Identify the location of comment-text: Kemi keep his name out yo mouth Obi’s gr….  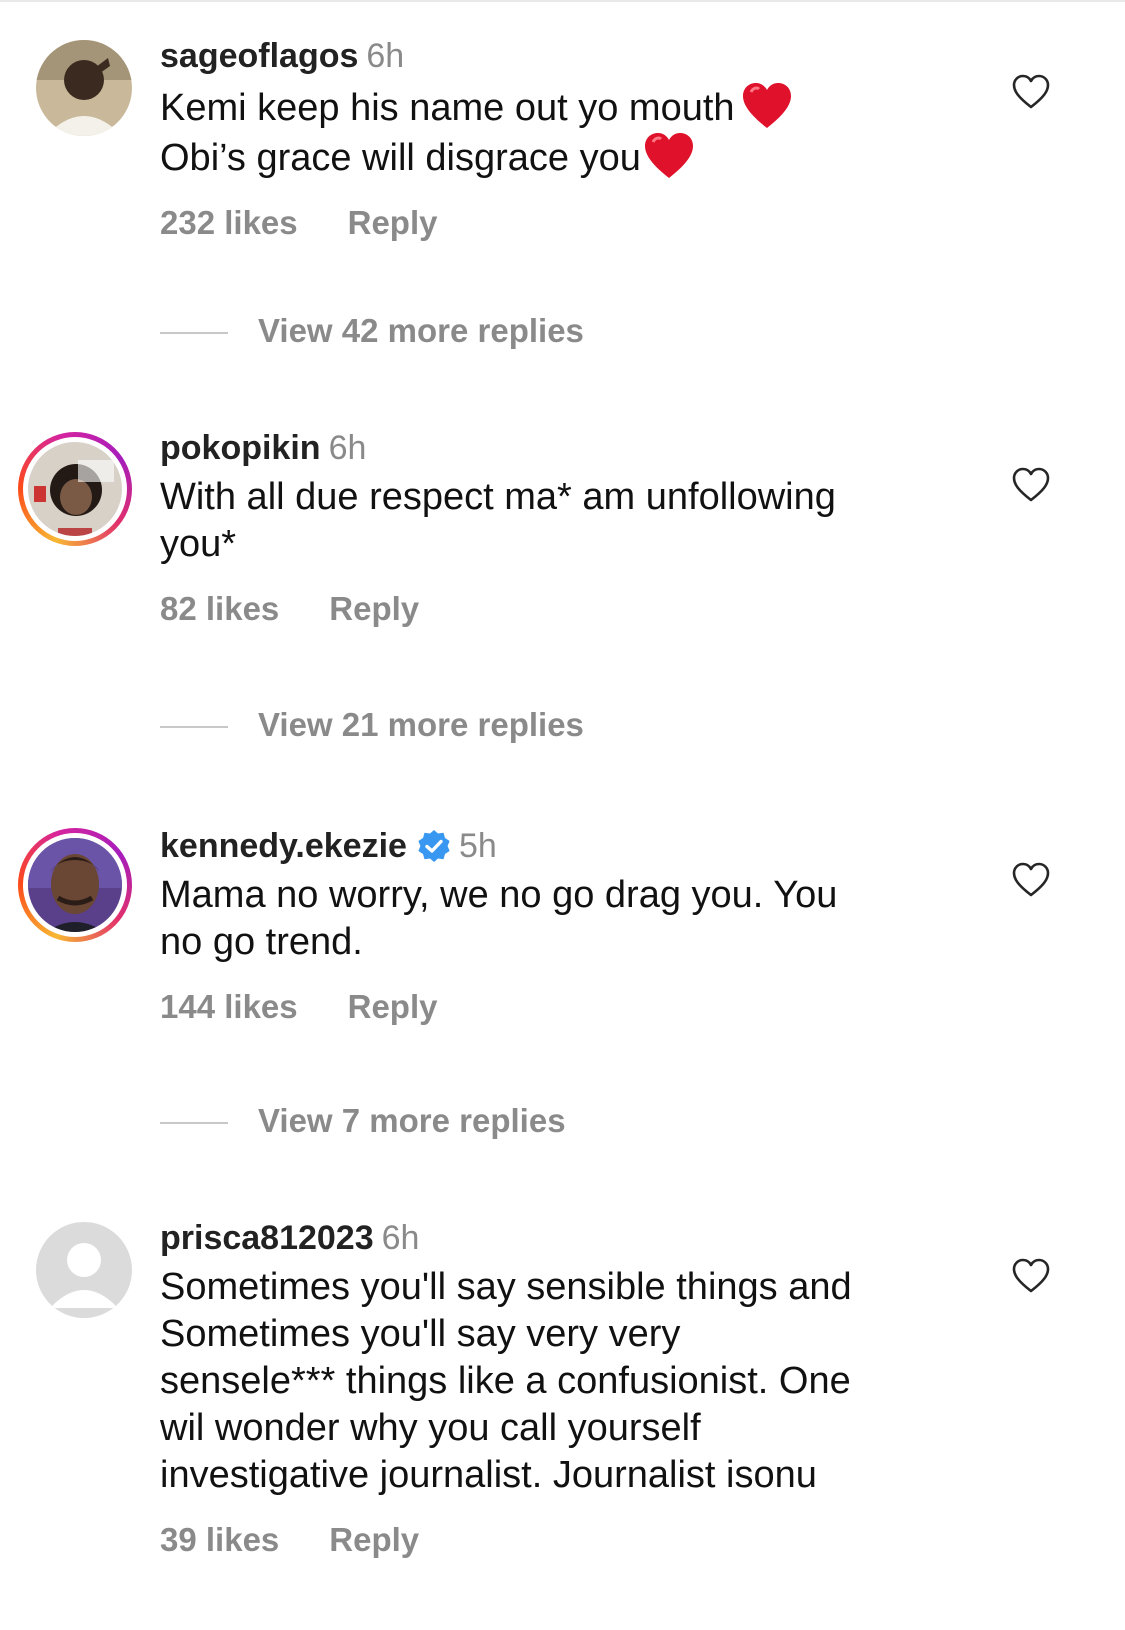
(570, 132).